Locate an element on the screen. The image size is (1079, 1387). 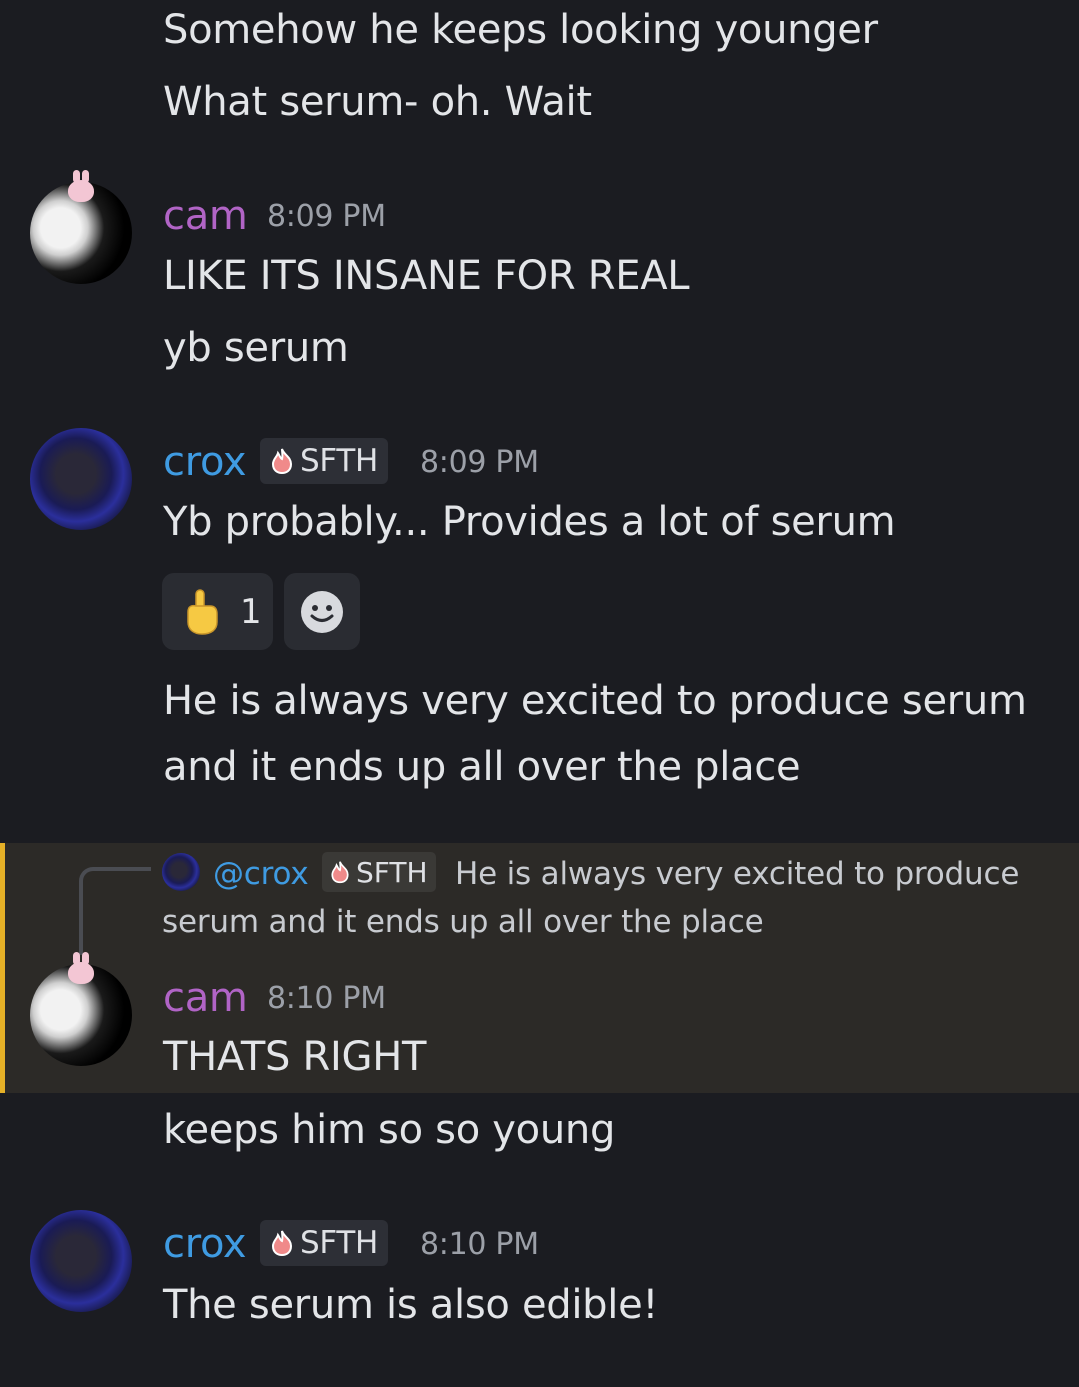
message-text: The serum is also edible! is located at coordinates (411, 1305).